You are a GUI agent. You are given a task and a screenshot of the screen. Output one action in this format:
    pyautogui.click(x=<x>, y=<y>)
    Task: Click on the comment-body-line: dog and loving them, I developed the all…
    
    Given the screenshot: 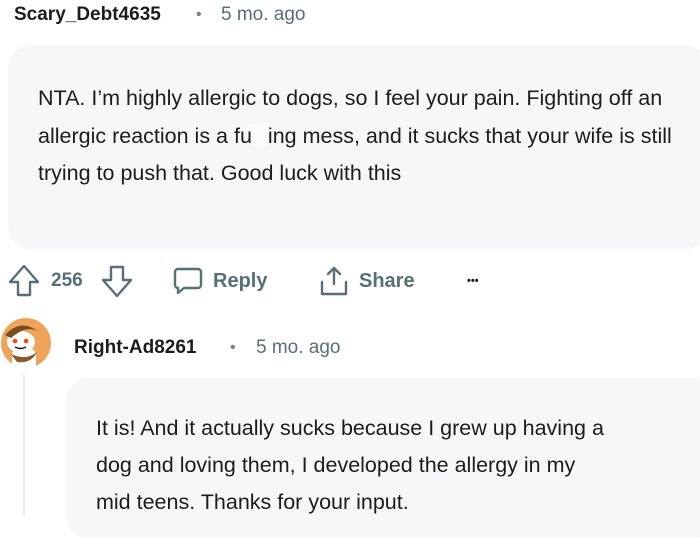 What is the action you would take?
    pyautogui.click(x=336, y=465)
    